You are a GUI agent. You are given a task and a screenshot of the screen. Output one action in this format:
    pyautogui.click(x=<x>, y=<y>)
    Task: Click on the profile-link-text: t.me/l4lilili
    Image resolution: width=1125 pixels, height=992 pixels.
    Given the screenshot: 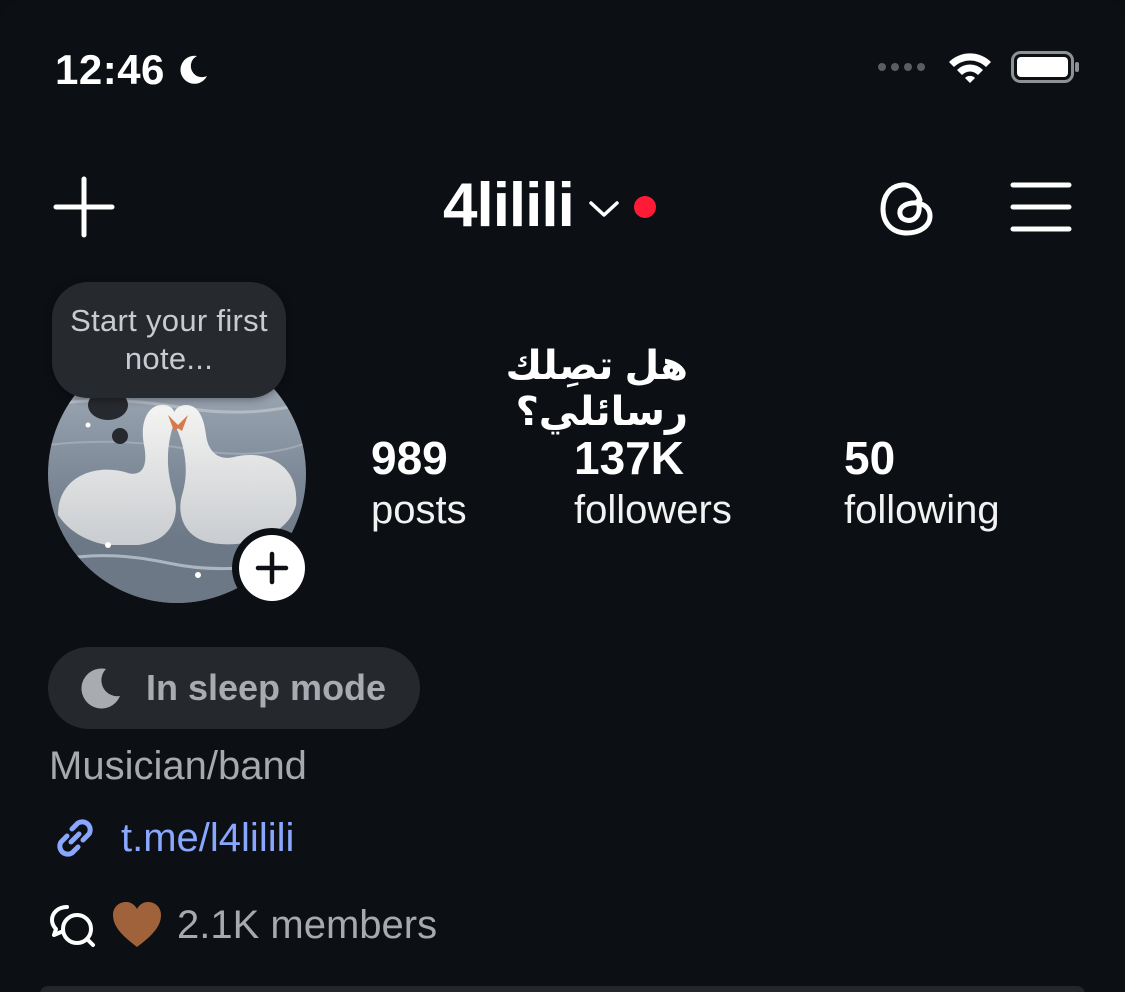 What is the action you would take?
    pyautogui.click(x=208, y=837)
    